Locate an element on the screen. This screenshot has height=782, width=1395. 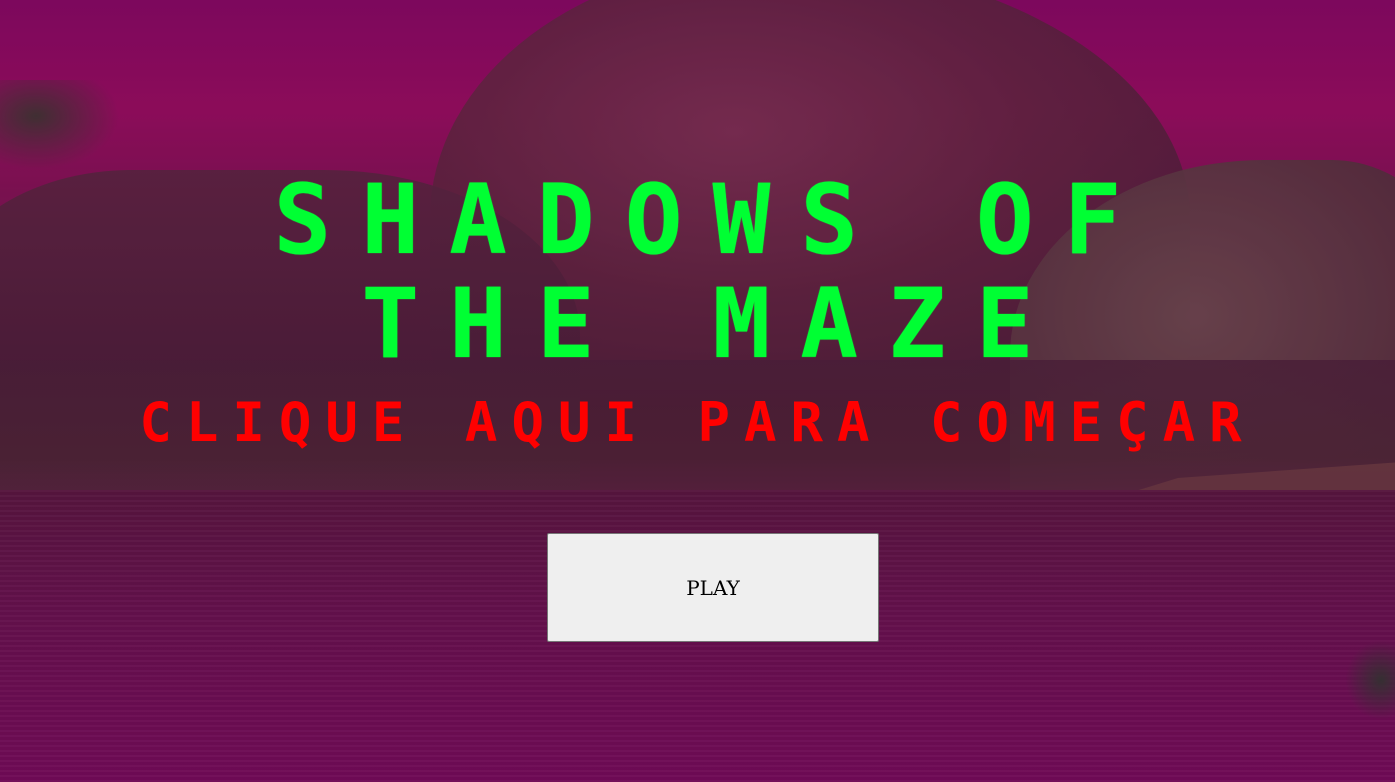
play-button: PLAY is located at coordinates (713, 587).